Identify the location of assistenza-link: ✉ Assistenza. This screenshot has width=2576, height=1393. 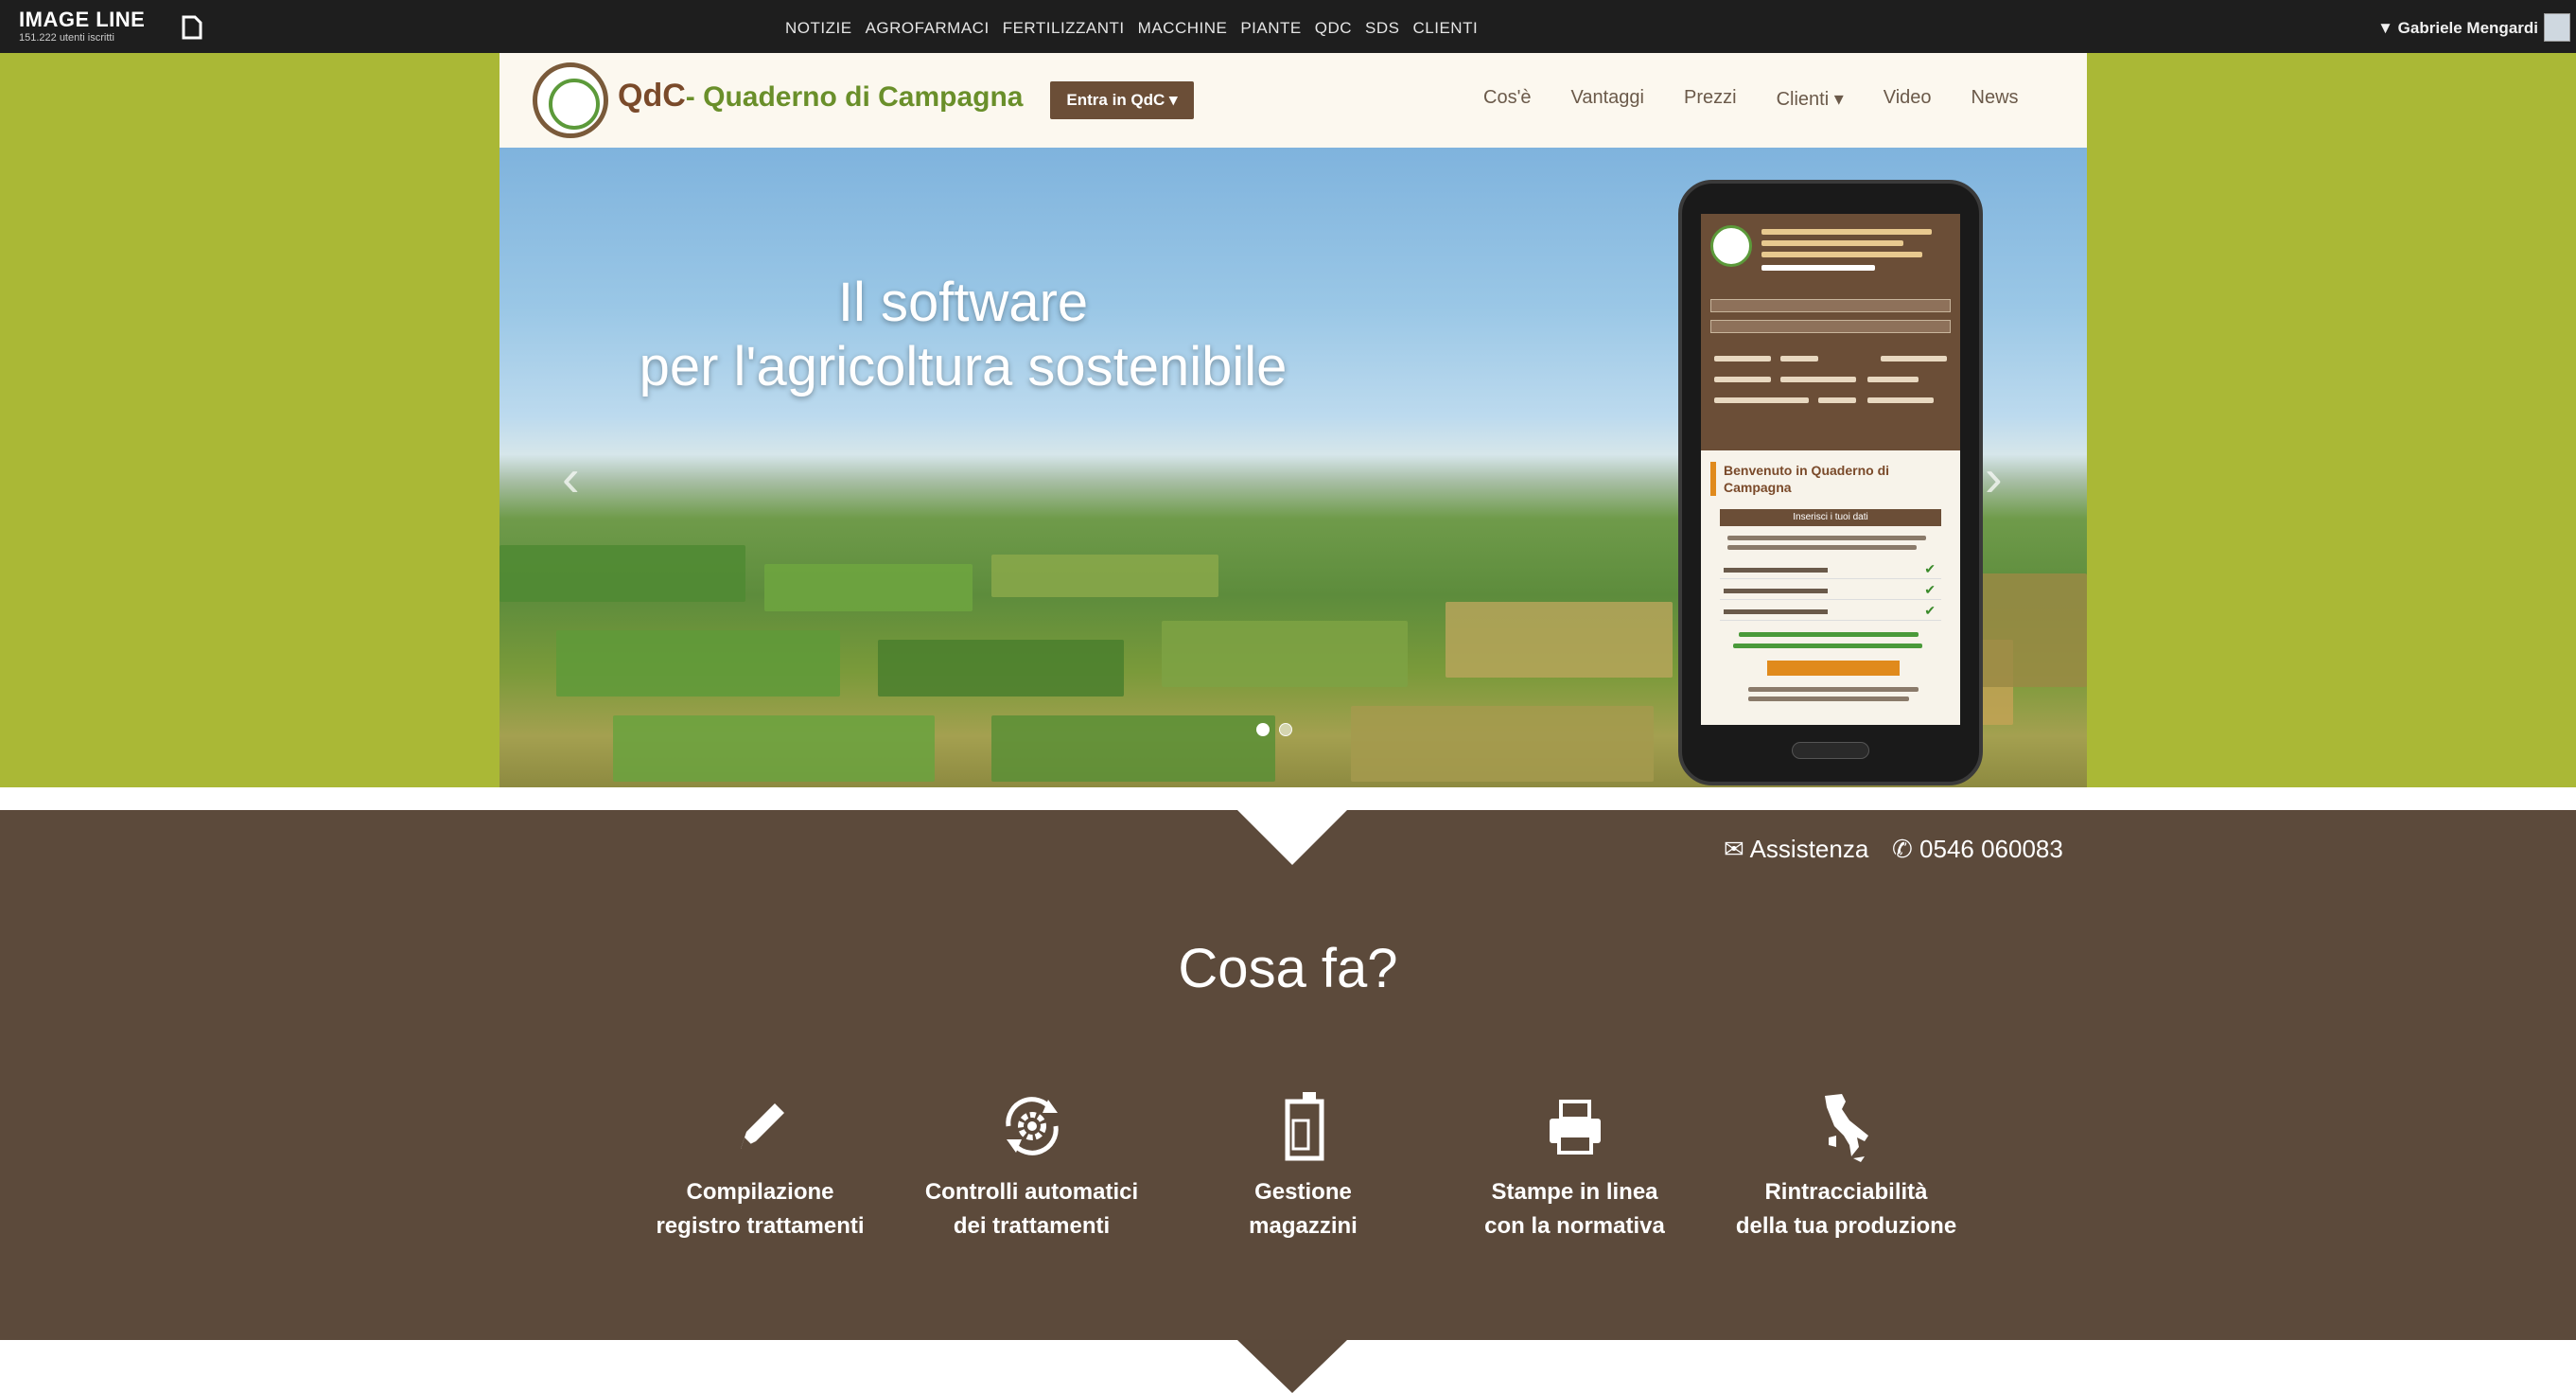
(1796, 850).